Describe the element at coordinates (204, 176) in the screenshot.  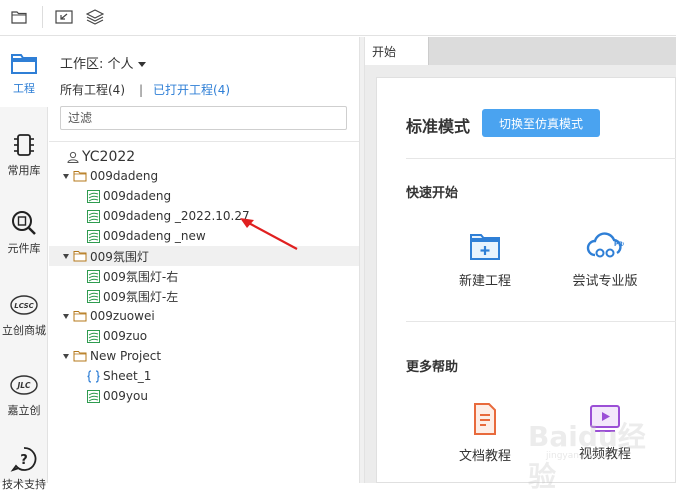
I see `tree-item-folder: 009dadeng` at that location.